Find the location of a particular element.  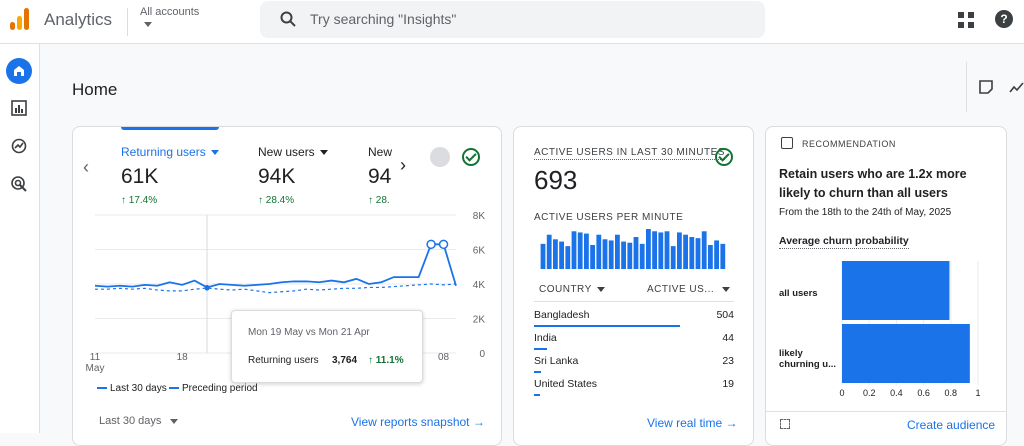

x-tick-label: 0.8 is located at coordinates (951, 393).